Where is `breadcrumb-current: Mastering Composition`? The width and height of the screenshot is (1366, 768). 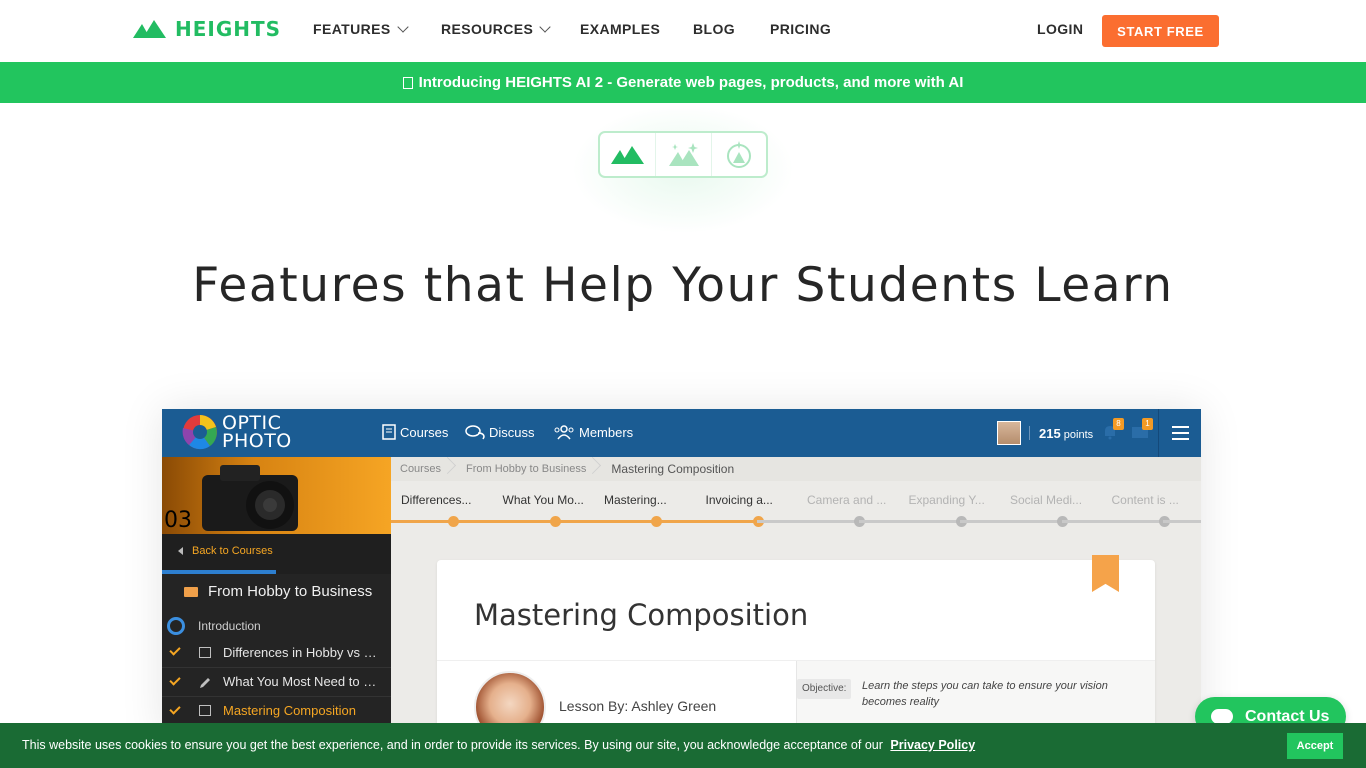
breadcrumb-current: Mastering Composition is located at coordinates (673, 469).